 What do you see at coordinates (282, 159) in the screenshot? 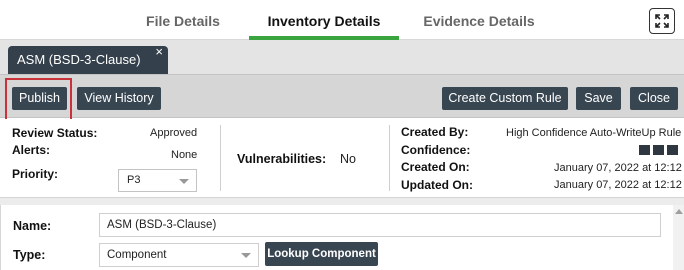
I see `vulnerabilities-label: Vulnerabilities:` at bounding box center [282, 159].